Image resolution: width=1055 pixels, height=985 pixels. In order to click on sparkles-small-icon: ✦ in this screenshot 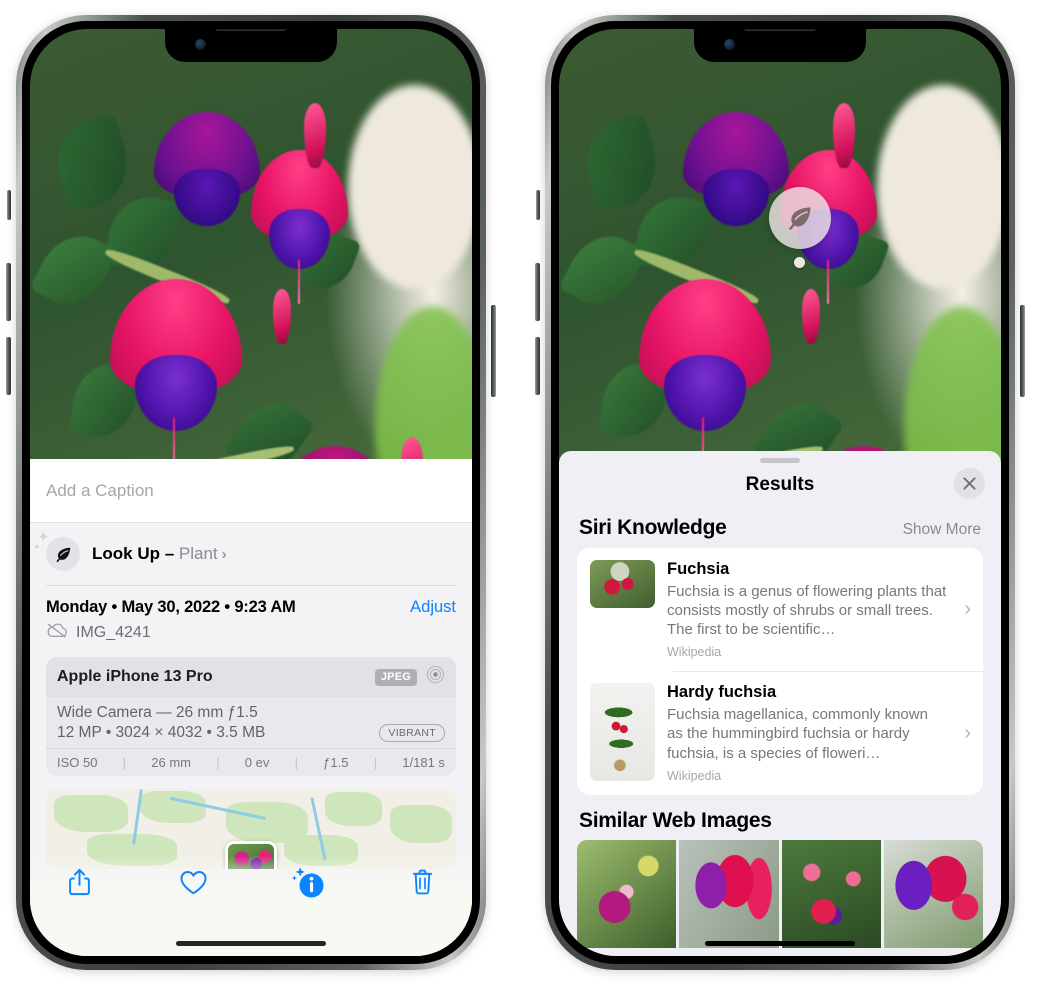, I will do `click(37, 547)`.